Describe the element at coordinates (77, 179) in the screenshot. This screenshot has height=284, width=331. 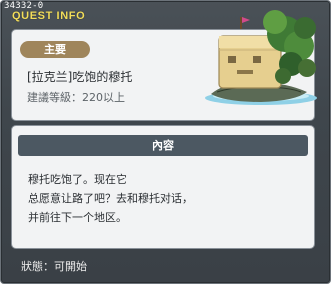
I see `content-line: 穆托吃饱了。现在它` at that location.